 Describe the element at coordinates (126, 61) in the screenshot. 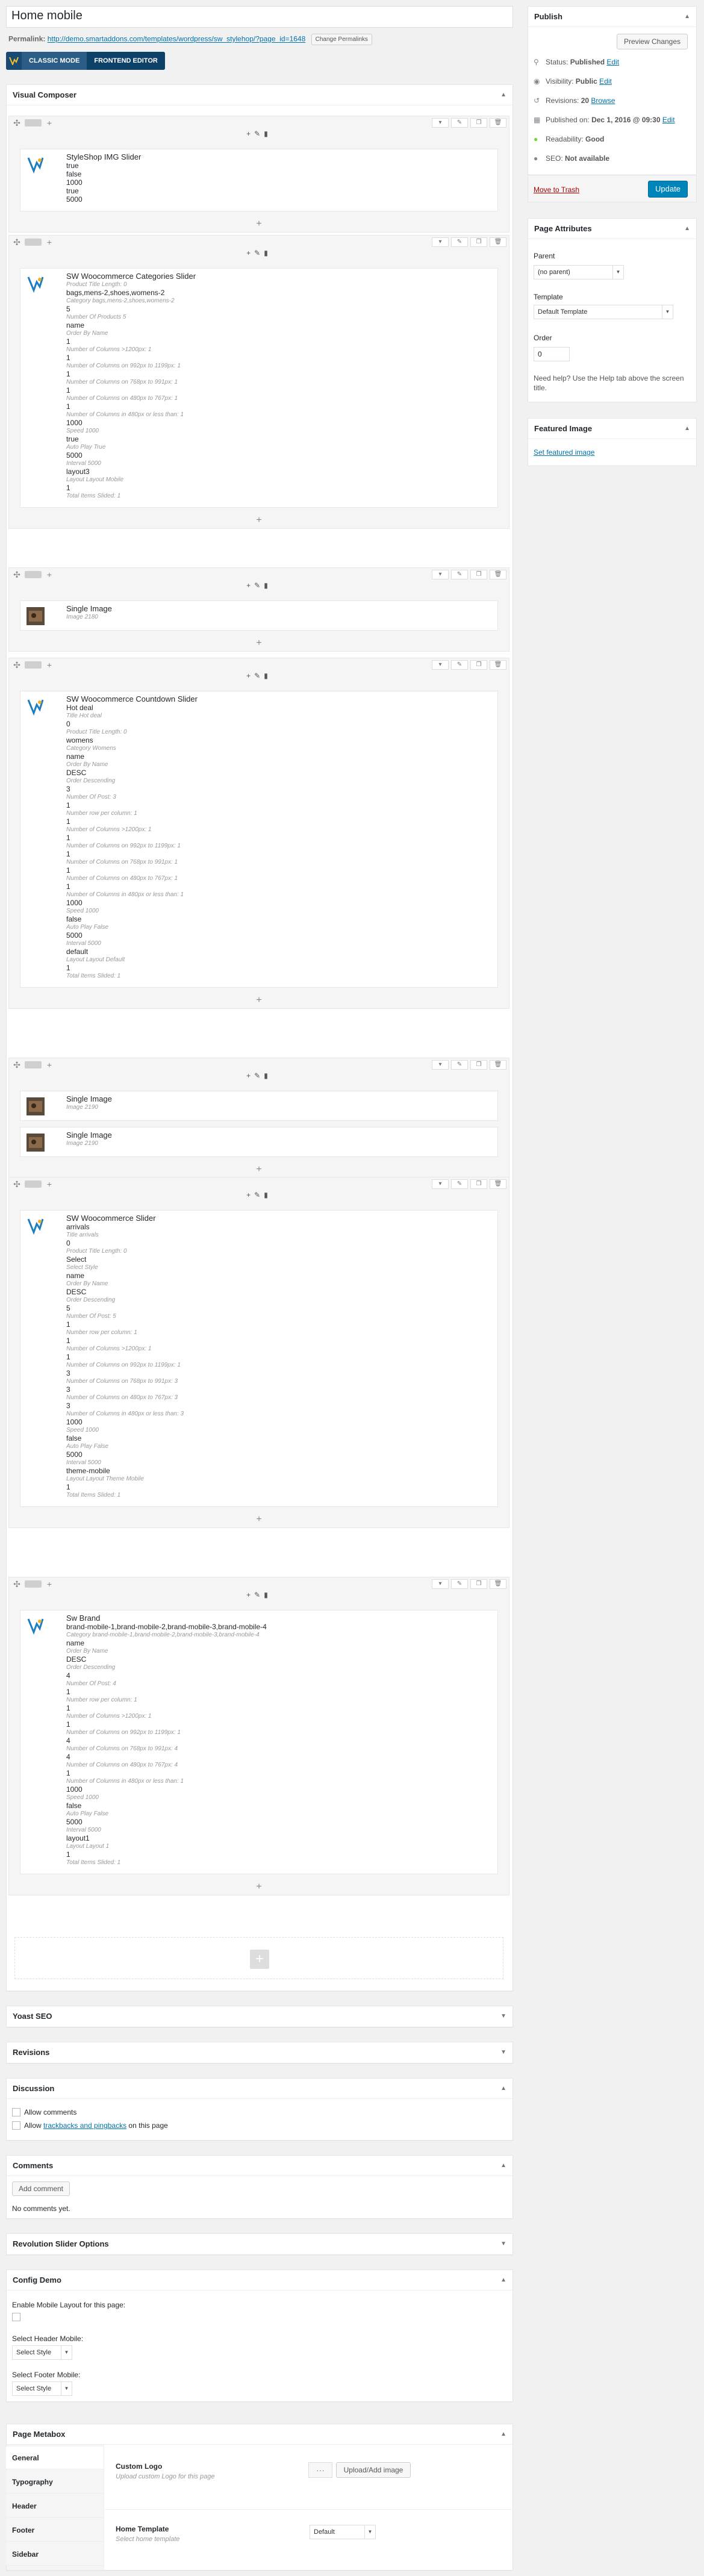

I see `frontend-editor-button: FRONTEND EDITOR` at that location.